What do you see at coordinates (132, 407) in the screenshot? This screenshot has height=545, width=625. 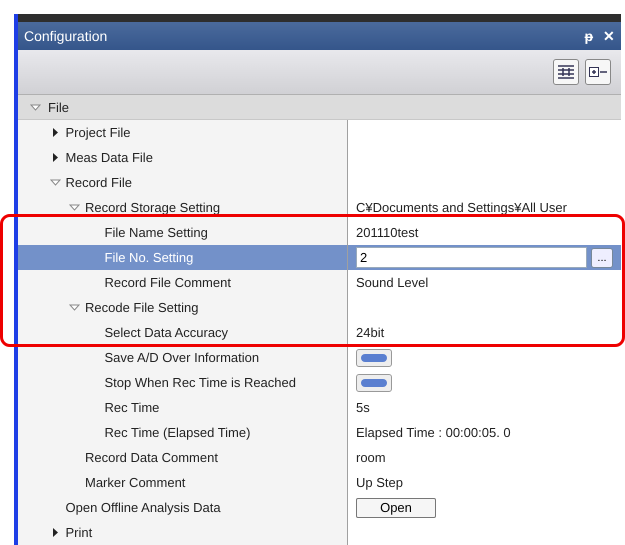 I see `property-label: Rec Time` at bounding box center [132, 407].